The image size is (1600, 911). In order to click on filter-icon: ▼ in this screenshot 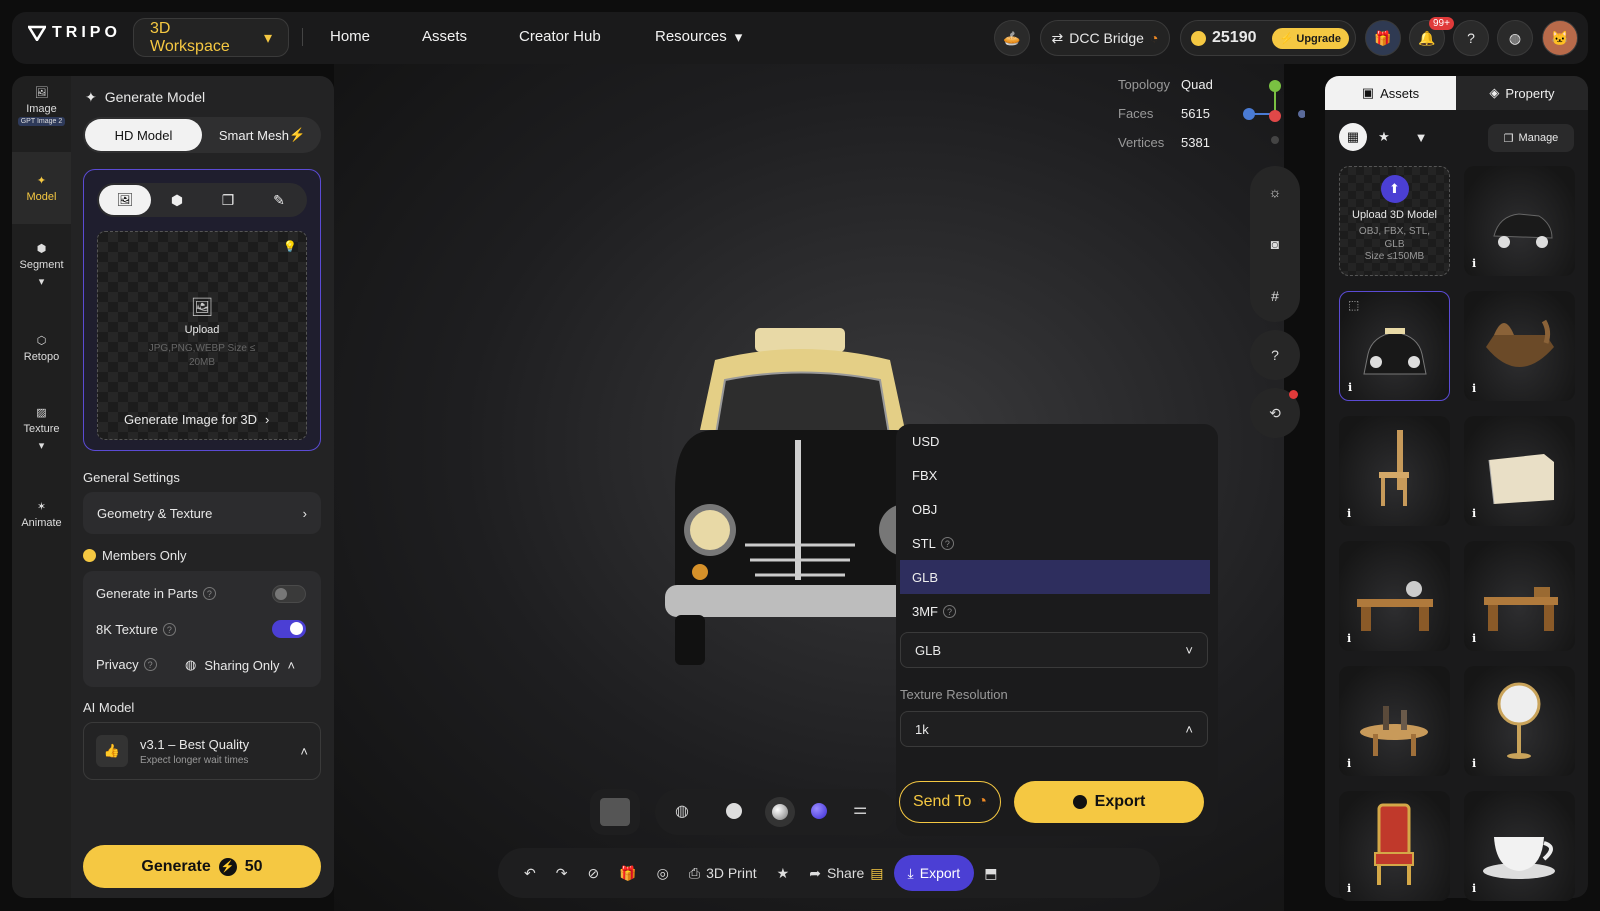, I will do `click(1421, 137)`.